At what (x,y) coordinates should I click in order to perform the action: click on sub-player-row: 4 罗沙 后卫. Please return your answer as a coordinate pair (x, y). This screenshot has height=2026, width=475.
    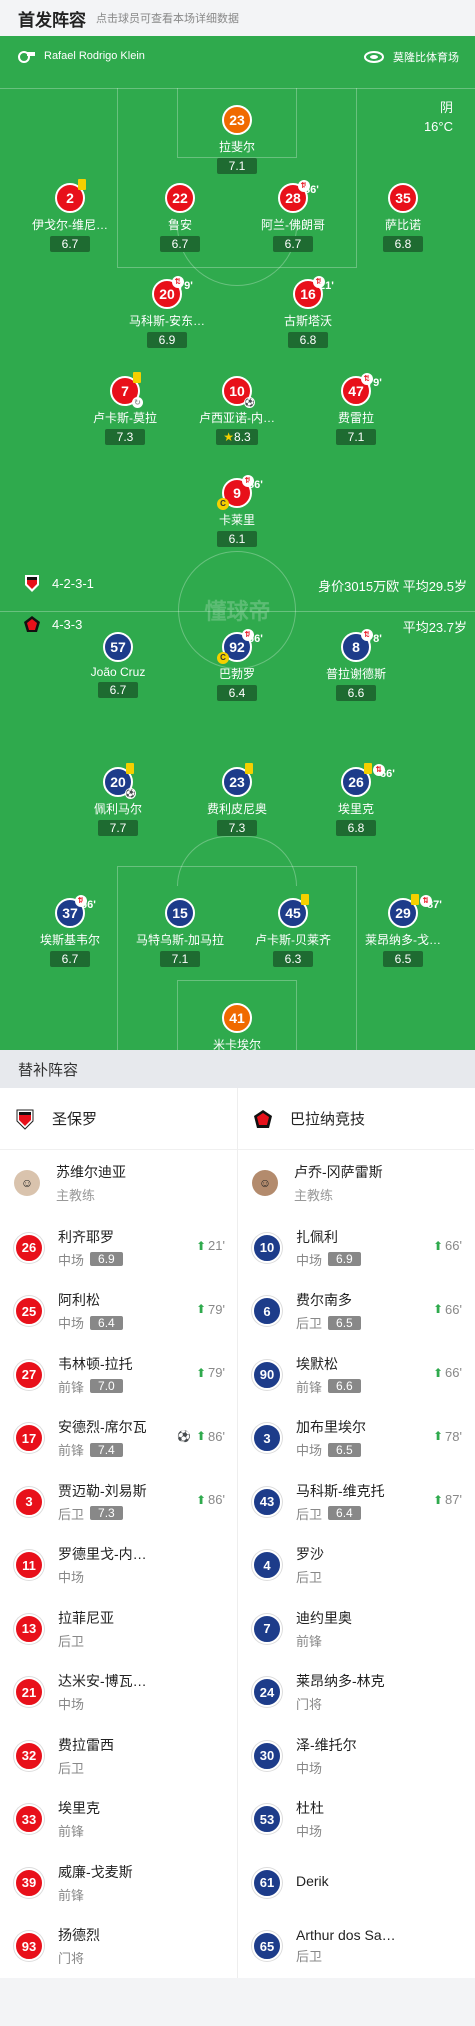
    Looking at the image, I should click on (356, 1566).